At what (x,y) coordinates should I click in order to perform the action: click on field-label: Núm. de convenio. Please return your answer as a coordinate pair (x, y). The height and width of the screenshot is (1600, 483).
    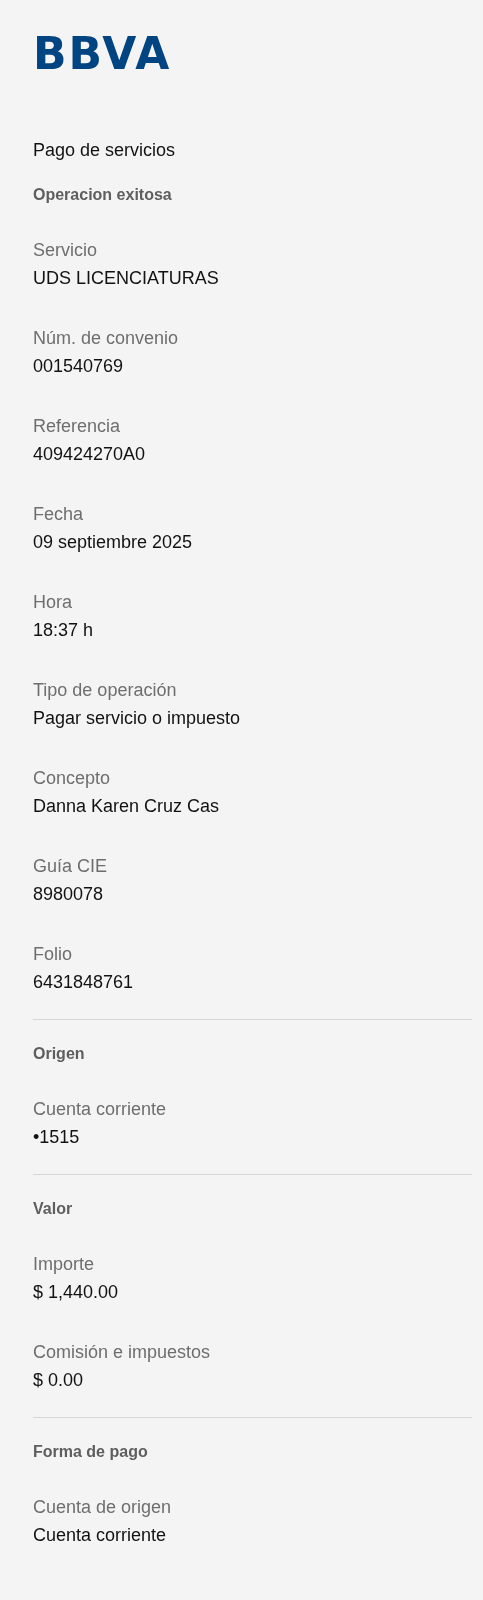
    Looking at the image, I should click on (106, 338).